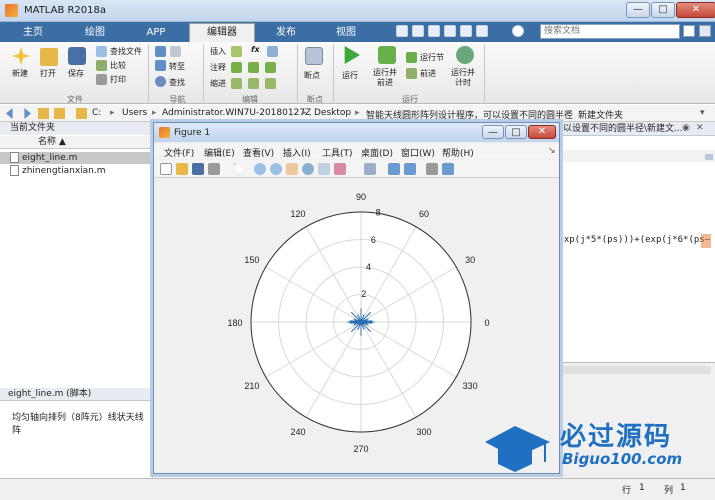 This screenshot has height=500, width=715. I want to click on breakpoints-icon, so click(314, 56).